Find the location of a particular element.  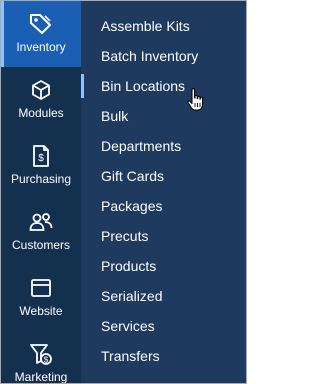

hand-pointer-cursor-icon is located at coordinates (196, 100).